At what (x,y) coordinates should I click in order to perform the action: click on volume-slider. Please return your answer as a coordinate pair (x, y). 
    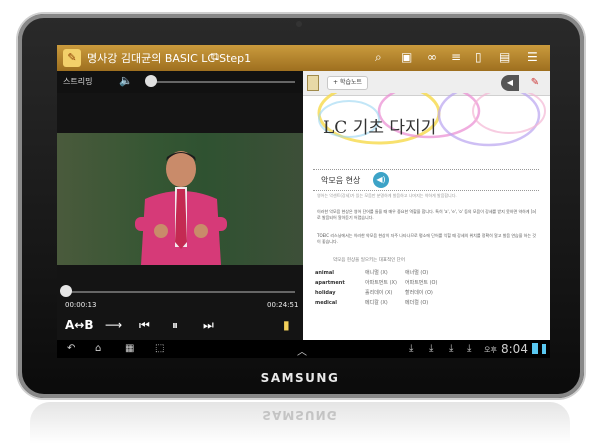
    Looking at the image, I should click on (222, 82).